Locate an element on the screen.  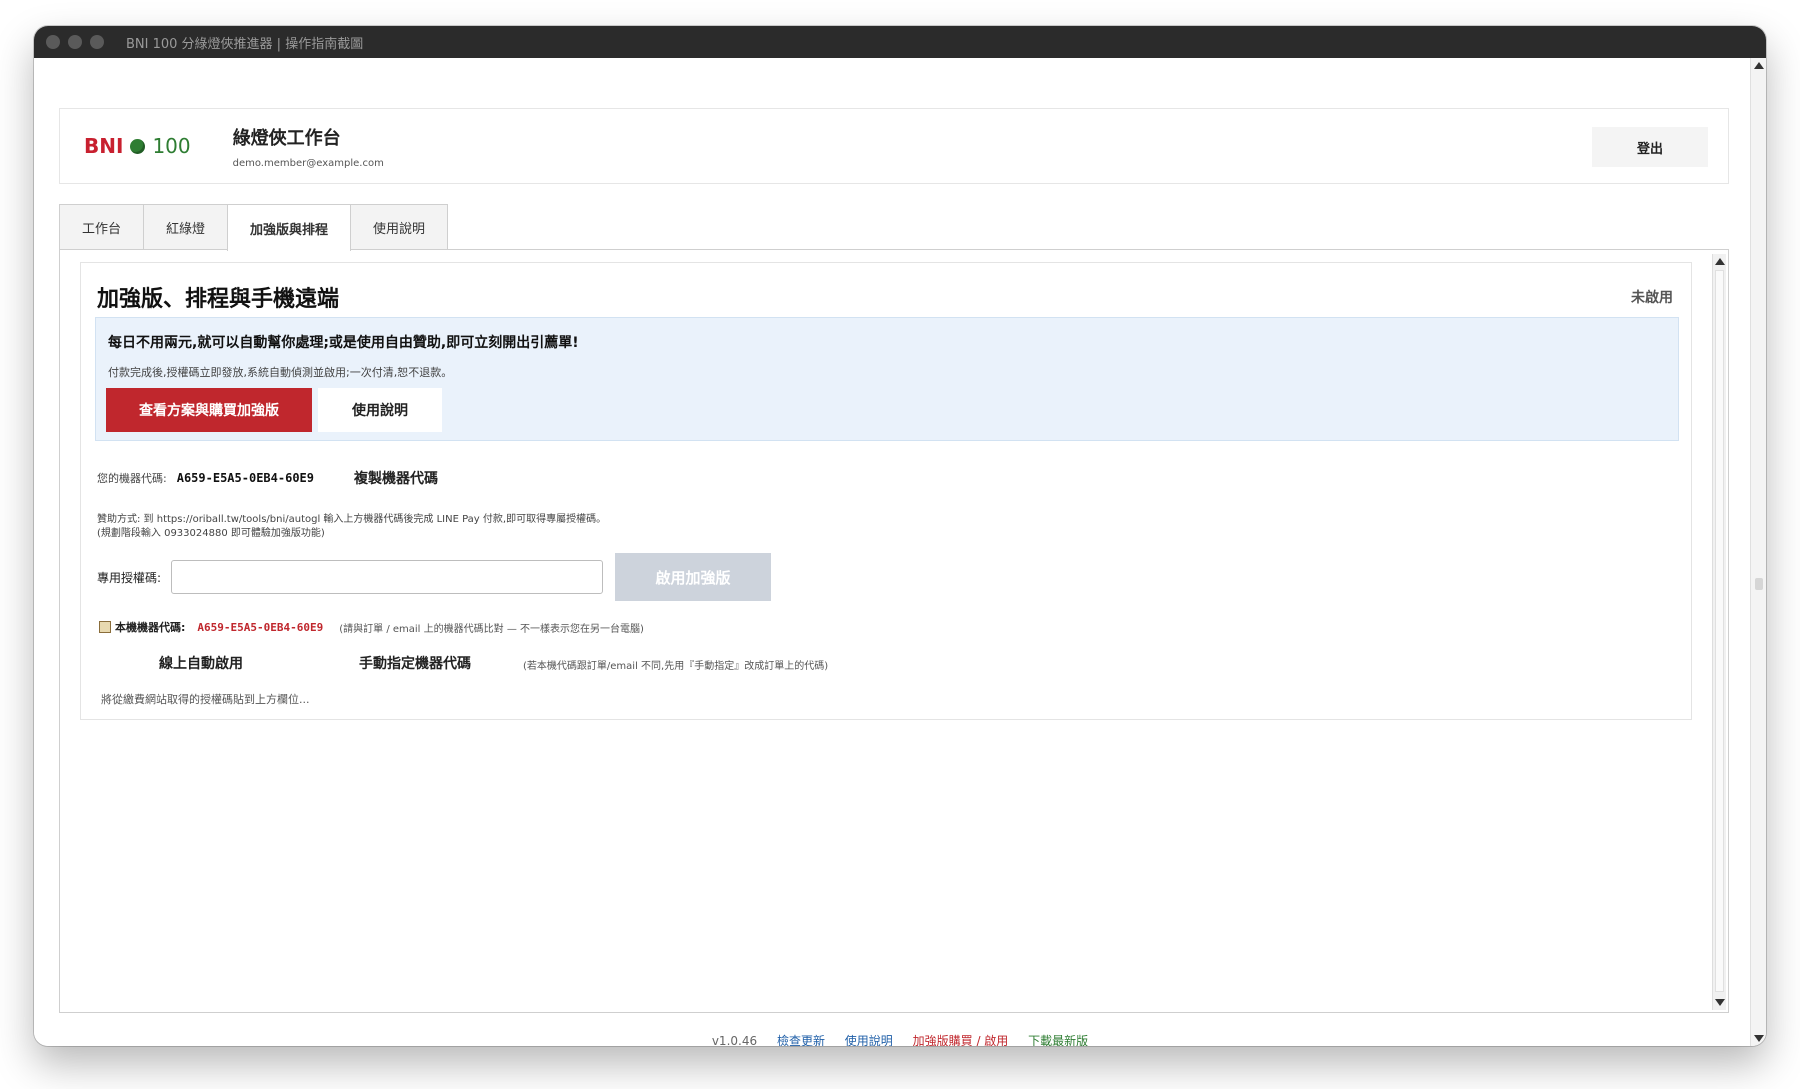
logo-number: 100 is located at coordinates (171, 146).